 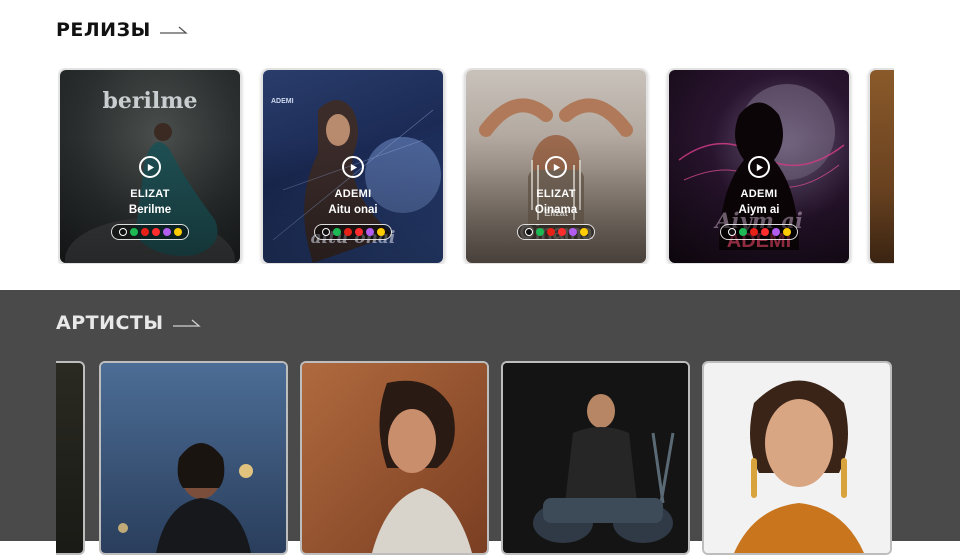 I want to click on releases-title-text: РЕЛИЗЫ, so click(x=103, y=30).